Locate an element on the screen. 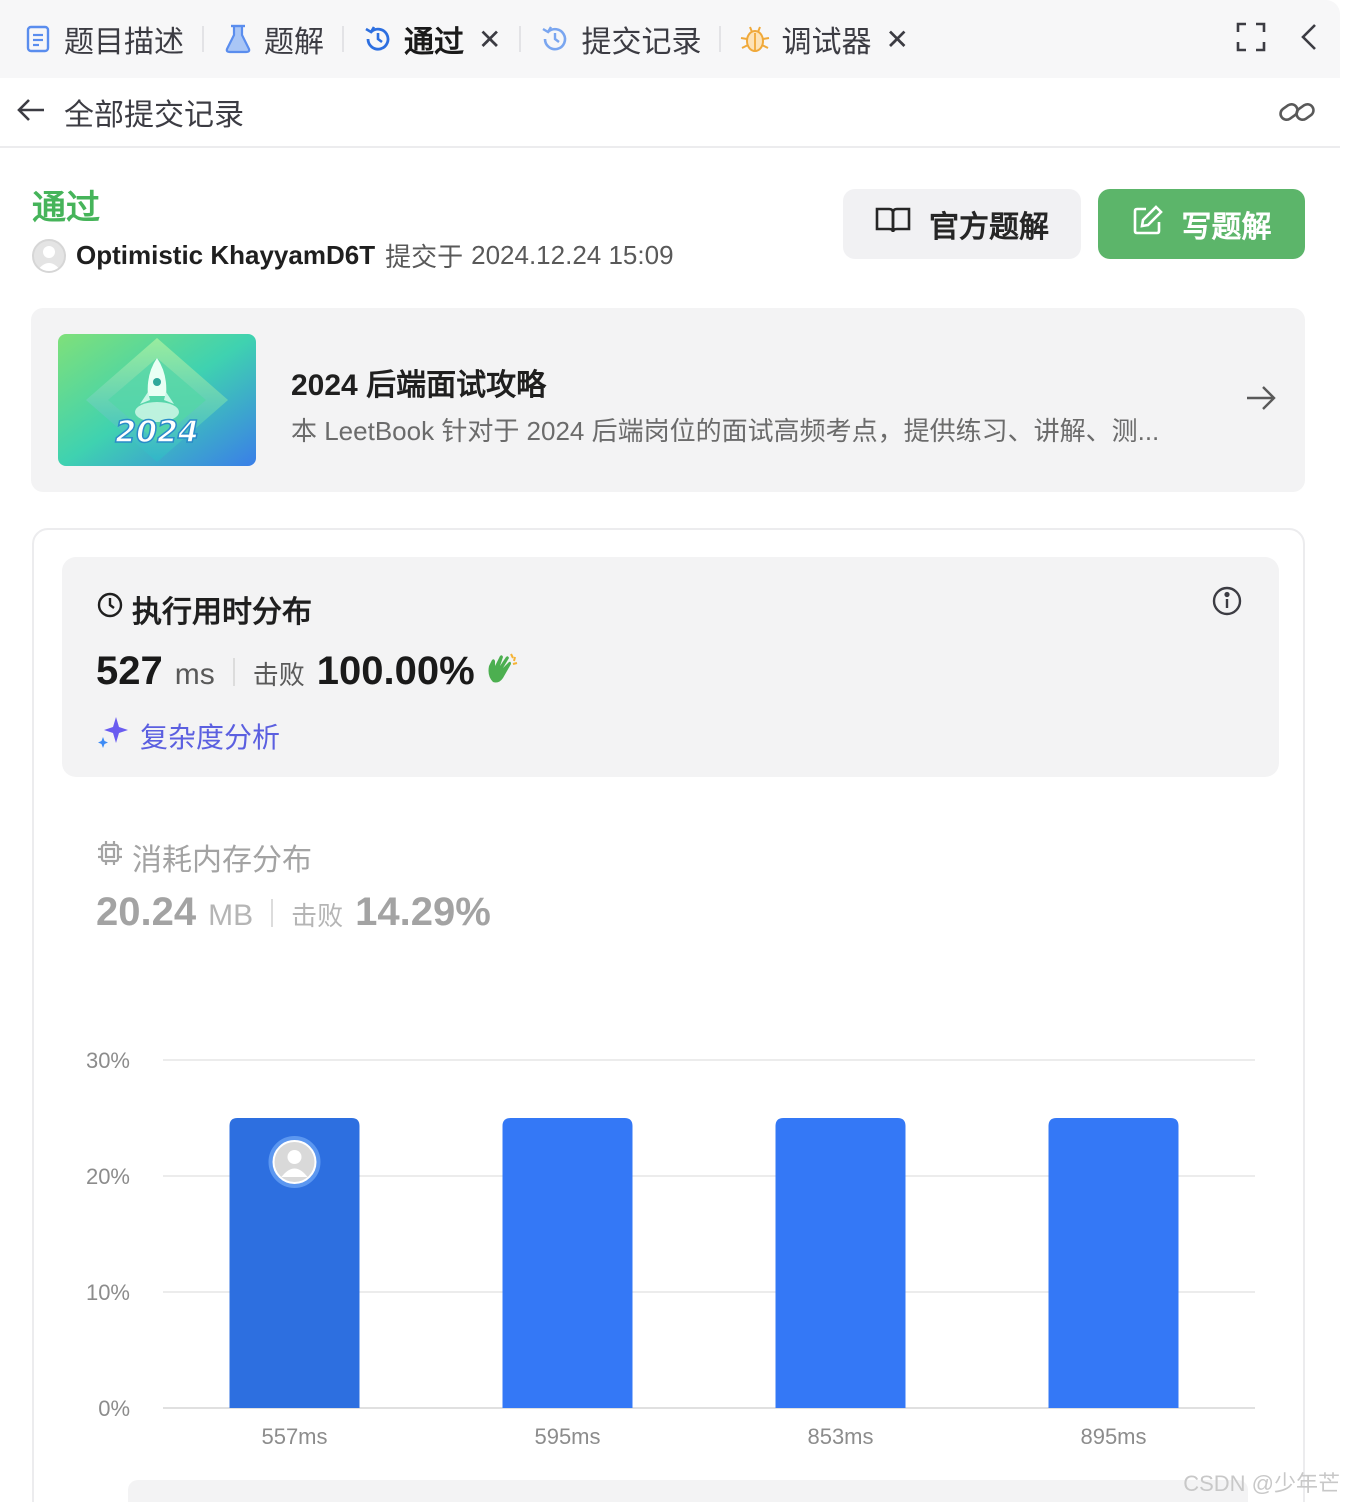  submitted-time: 2024.12.24 15:09 is located at coordinates (572, 255).